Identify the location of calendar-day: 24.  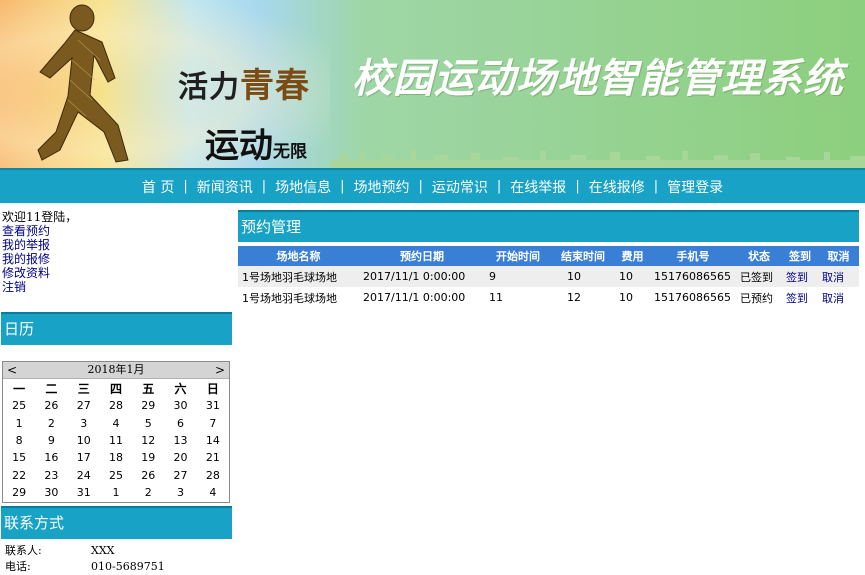
(84, 475).